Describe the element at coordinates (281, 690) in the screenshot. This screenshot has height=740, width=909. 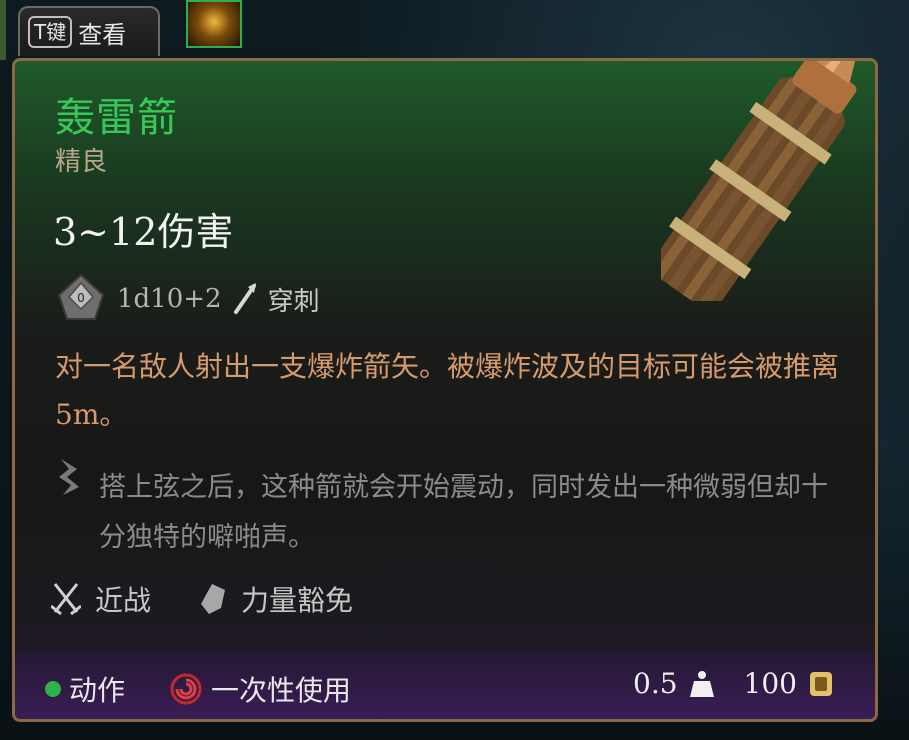
I see `consumable-label: 一次性使用` at that location.